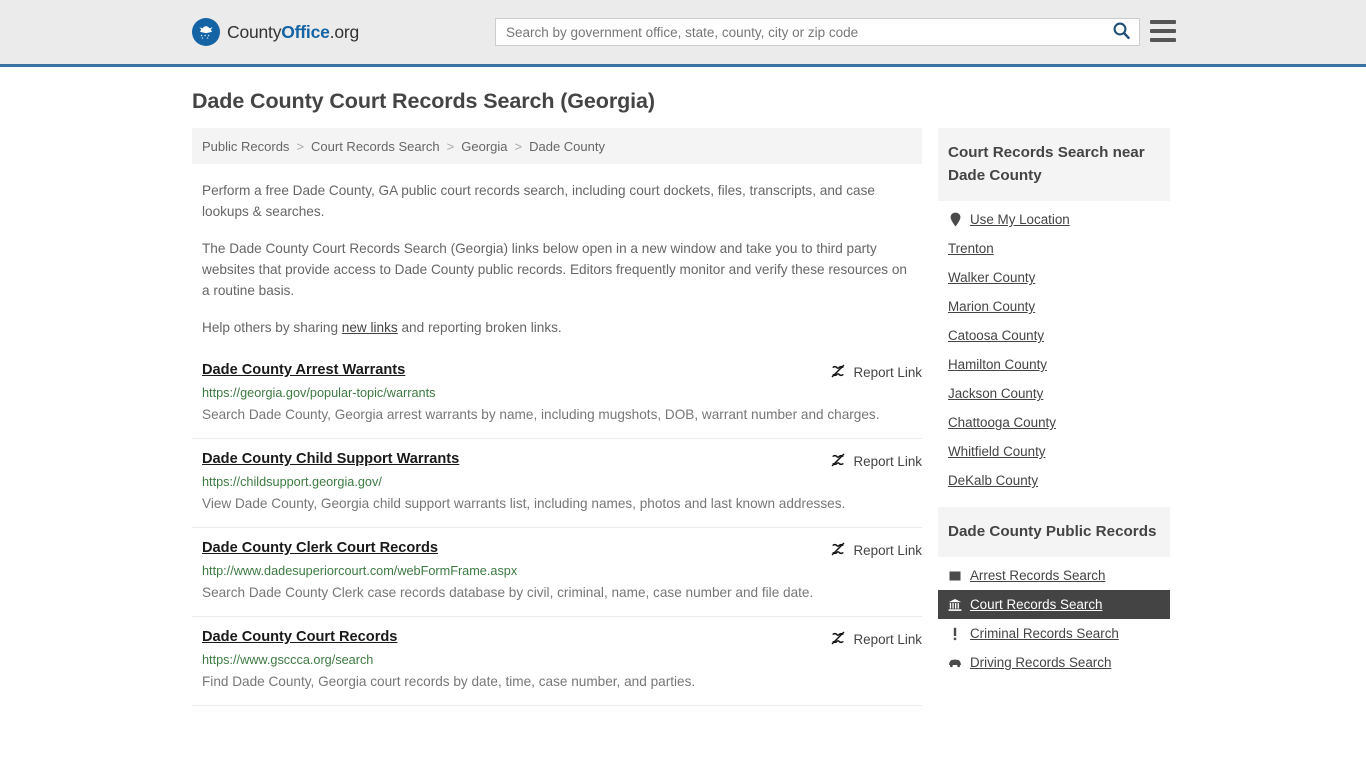  I want to click on record-link-title: Dade County Clerk Court Records, so click(320, 548).